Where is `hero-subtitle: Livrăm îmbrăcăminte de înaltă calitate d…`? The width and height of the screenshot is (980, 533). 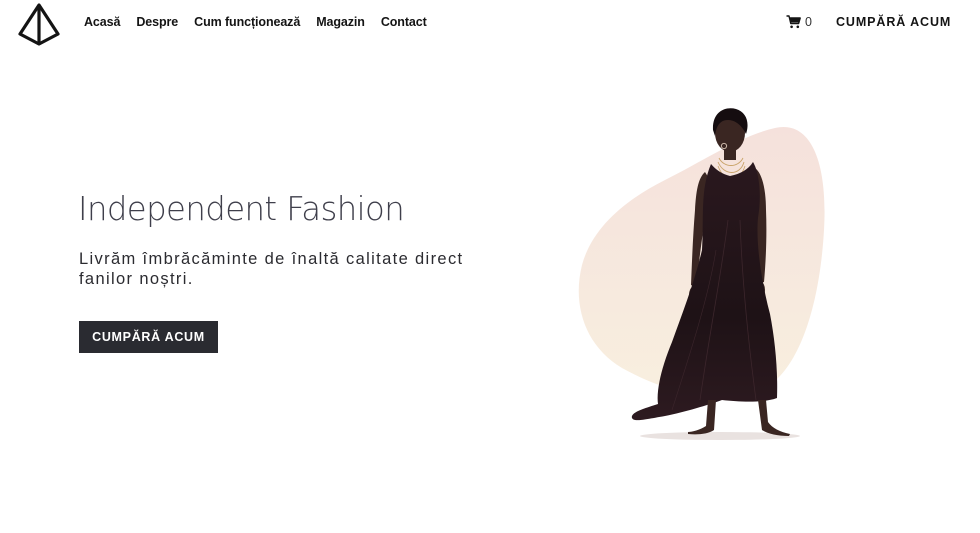
hero-subtitle: Livrăm îmbrăcăminte de înaltă calitate d… is located at coordinates (271, 269).